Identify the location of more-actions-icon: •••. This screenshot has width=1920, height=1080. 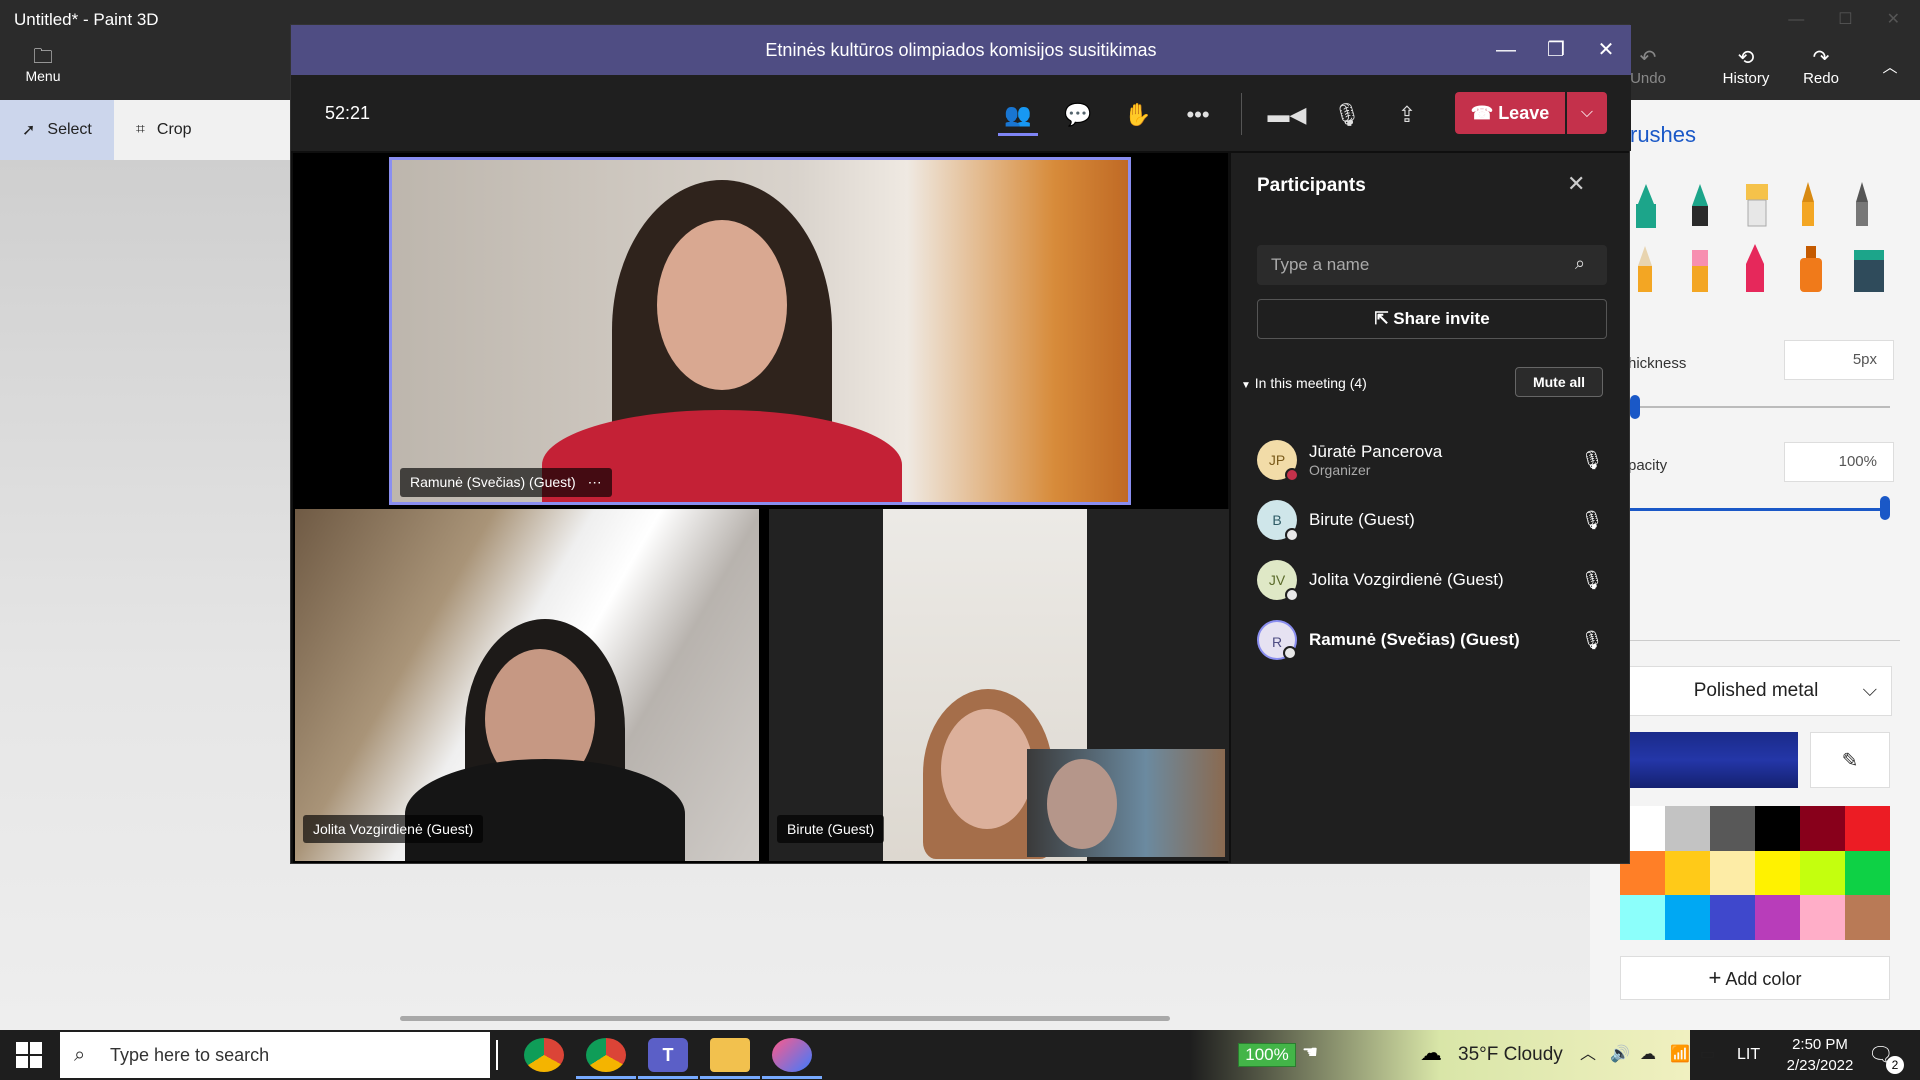
(1198, 115).